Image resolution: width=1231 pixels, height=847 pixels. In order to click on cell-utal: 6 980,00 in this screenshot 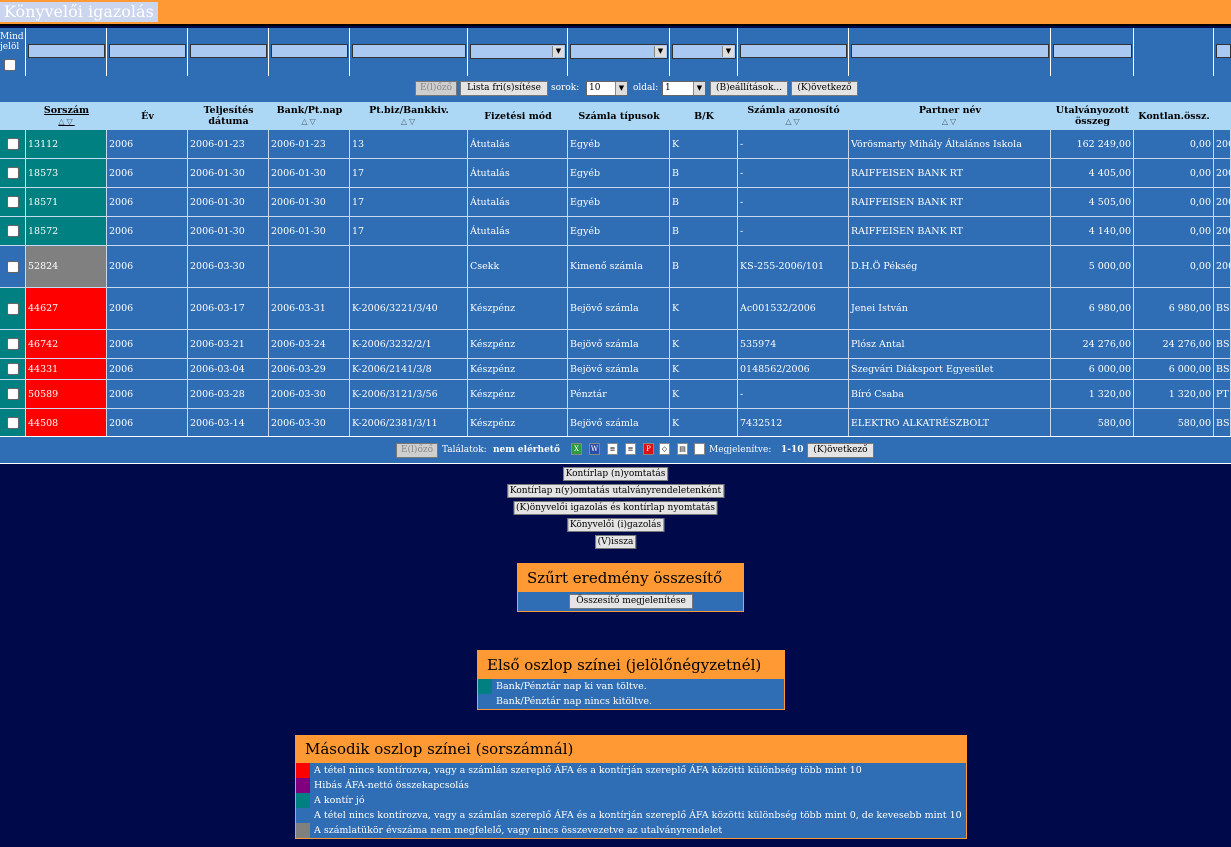, I will do `click(1092, 308)`.